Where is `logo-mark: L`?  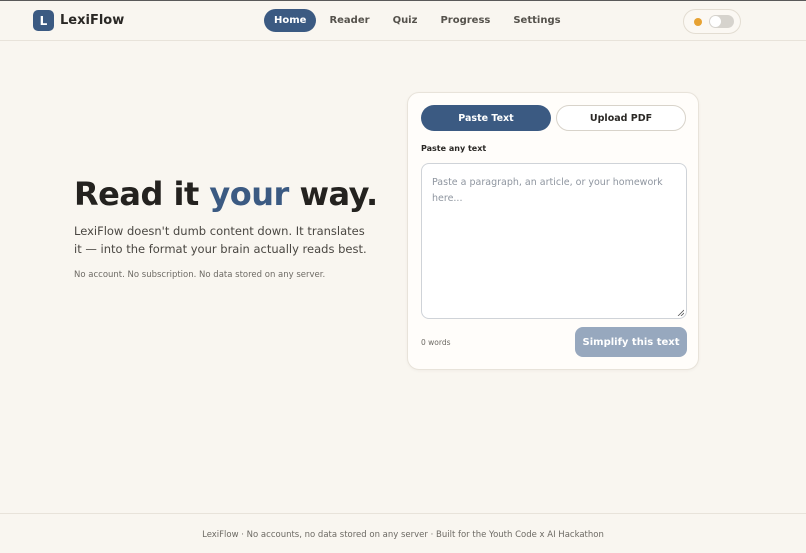
logo-mark: L is located at coordinates (43, 20).